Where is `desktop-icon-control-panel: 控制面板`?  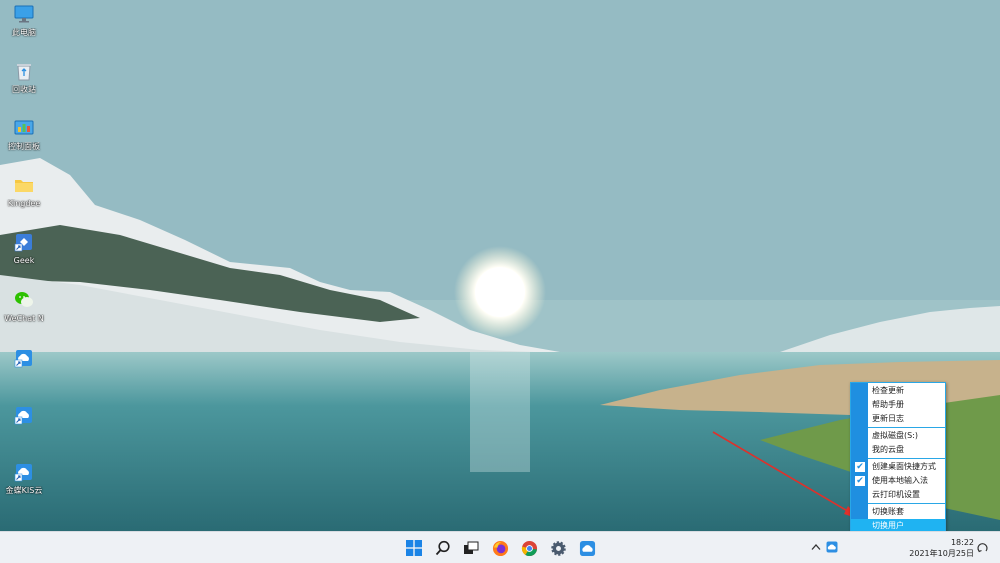 desktop-icon-control-panel: 控制面板 is located at coordinates (24, 135).